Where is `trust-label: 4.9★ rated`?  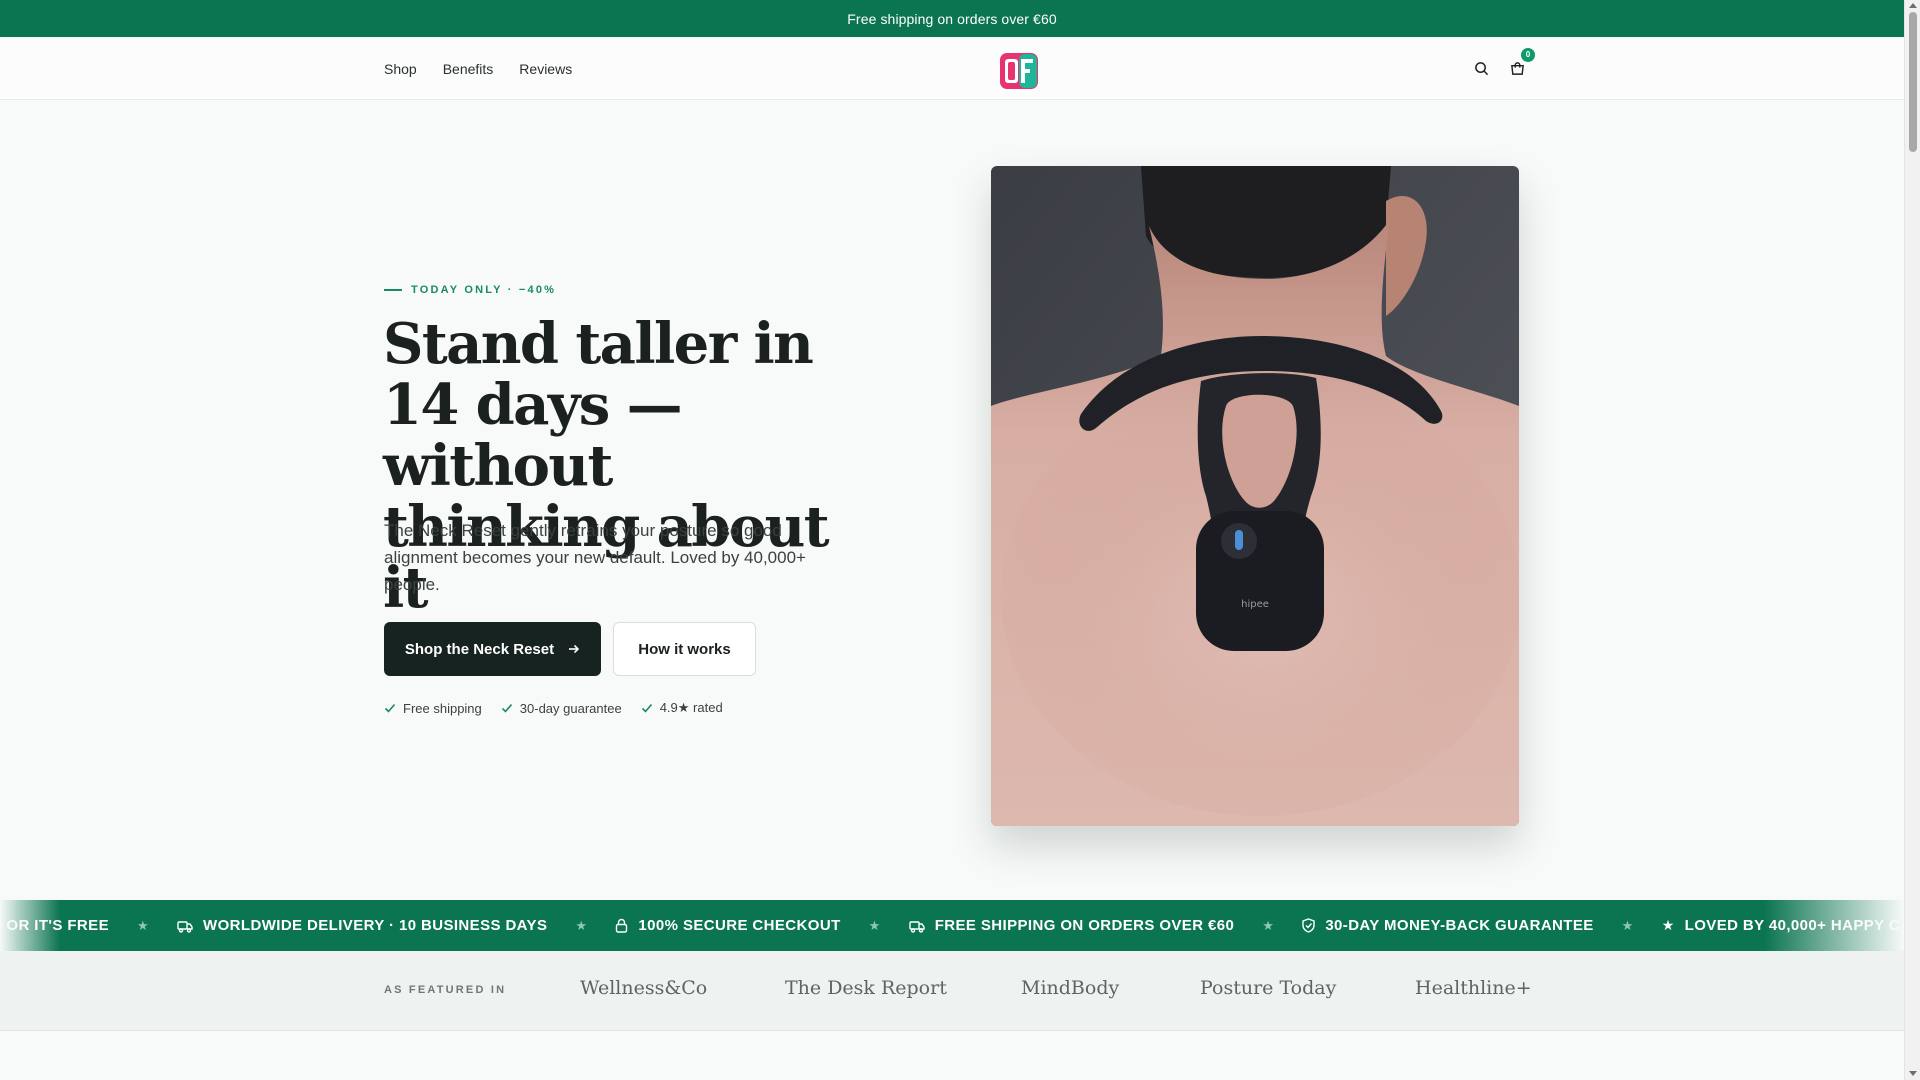 trust-label: 4.9★ rated is located at coordinates (691, 707).